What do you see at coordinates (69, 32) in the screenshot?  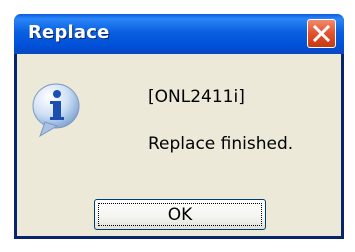 I see `dialog-title: Replace` at bounding box center [69, 32].